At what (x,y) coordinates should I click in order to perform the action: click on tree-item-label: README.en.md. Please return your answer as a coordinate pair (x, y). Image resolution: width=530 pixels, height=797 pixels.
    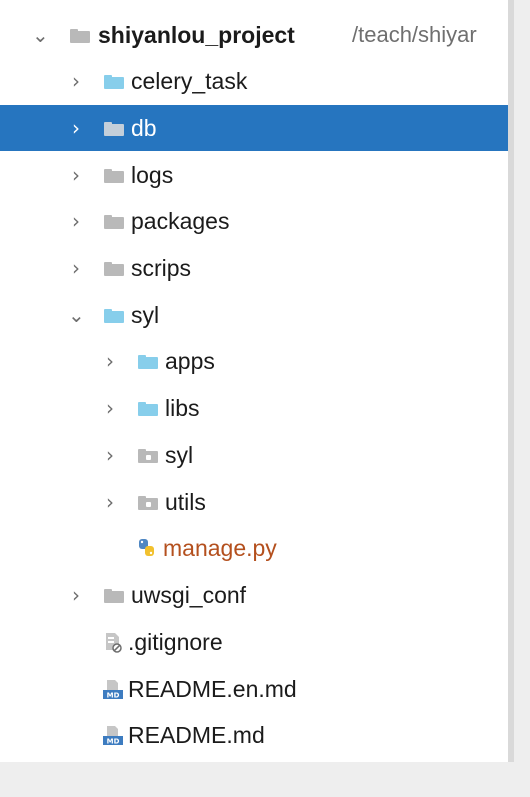
    Looking at the image, I should click on (212, 689).